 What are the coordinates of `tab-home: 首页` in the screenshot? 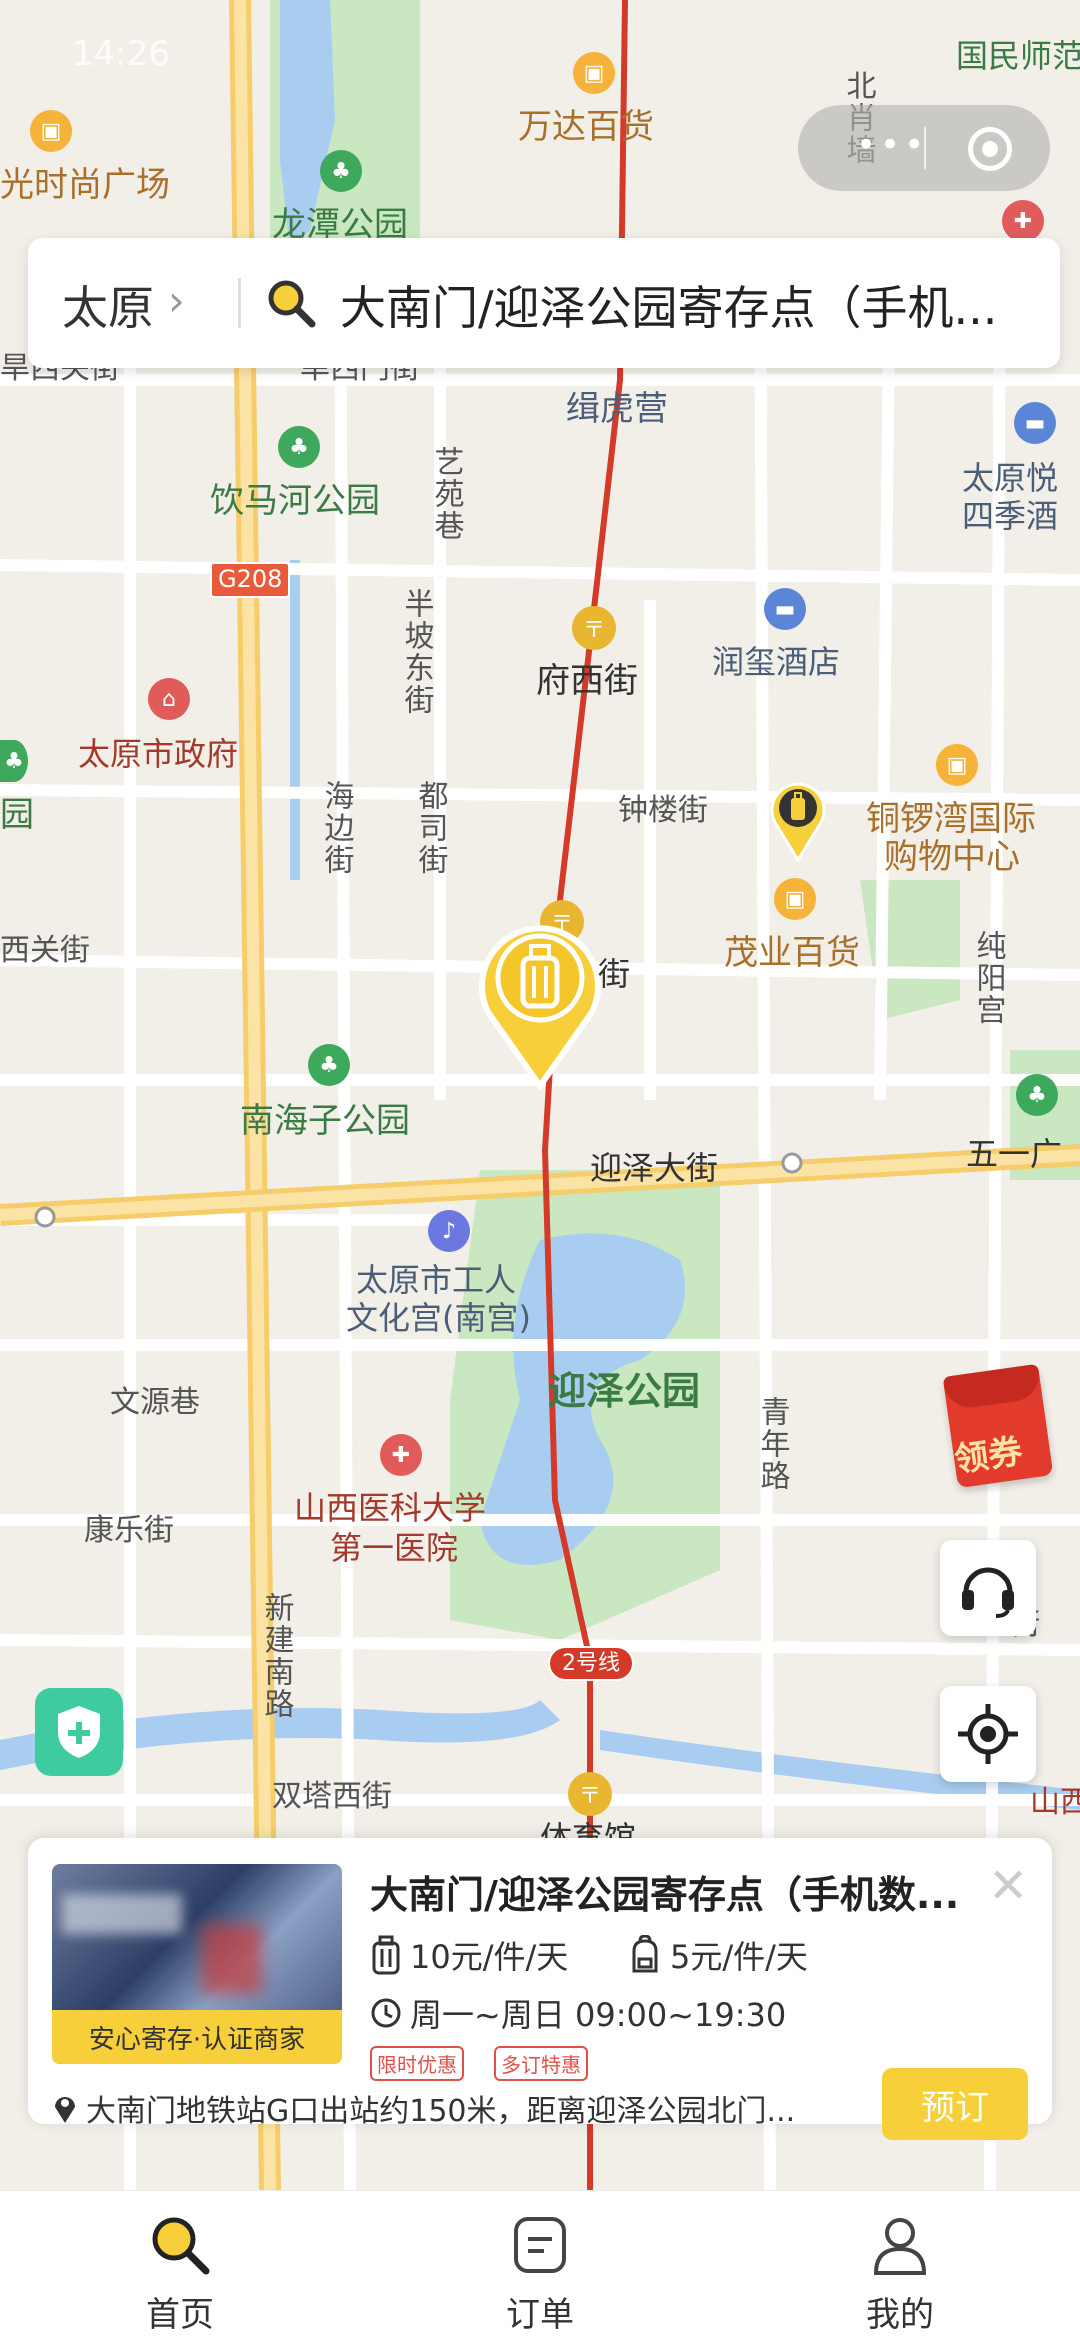 It's located at (180, 2266).